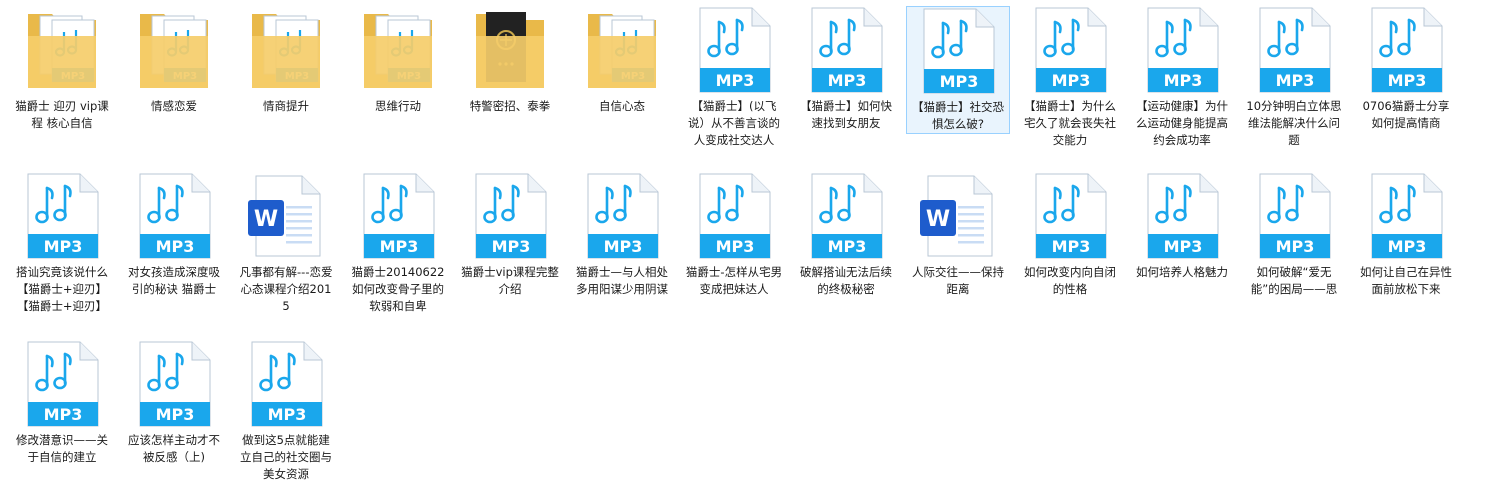 The height and width of the screenshot is (495, 1485). I want to click on word-file-item: W 人际交往——保持距离, so click(958, 235).